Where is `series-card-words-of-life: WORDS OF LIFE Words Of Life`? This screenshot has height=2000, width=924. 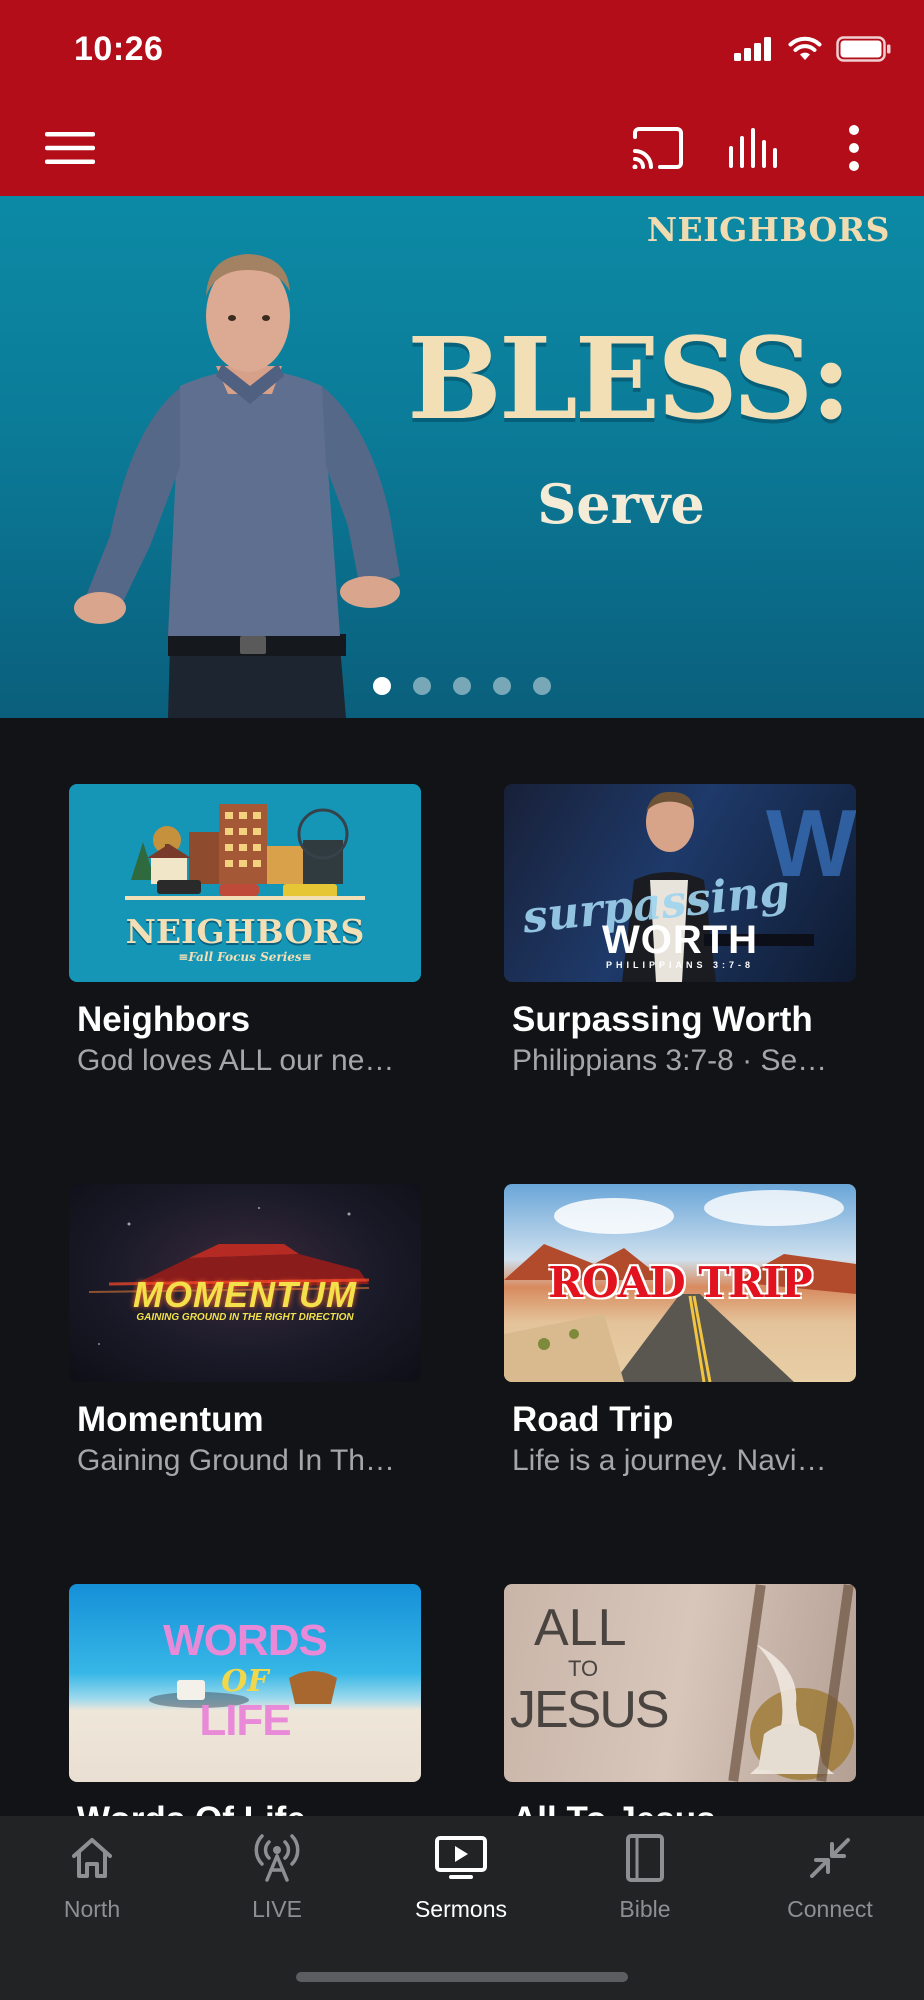
series-card-words-of-life: WORDS OF LIFE Words Of Life is located at coordinates (245, 1700).